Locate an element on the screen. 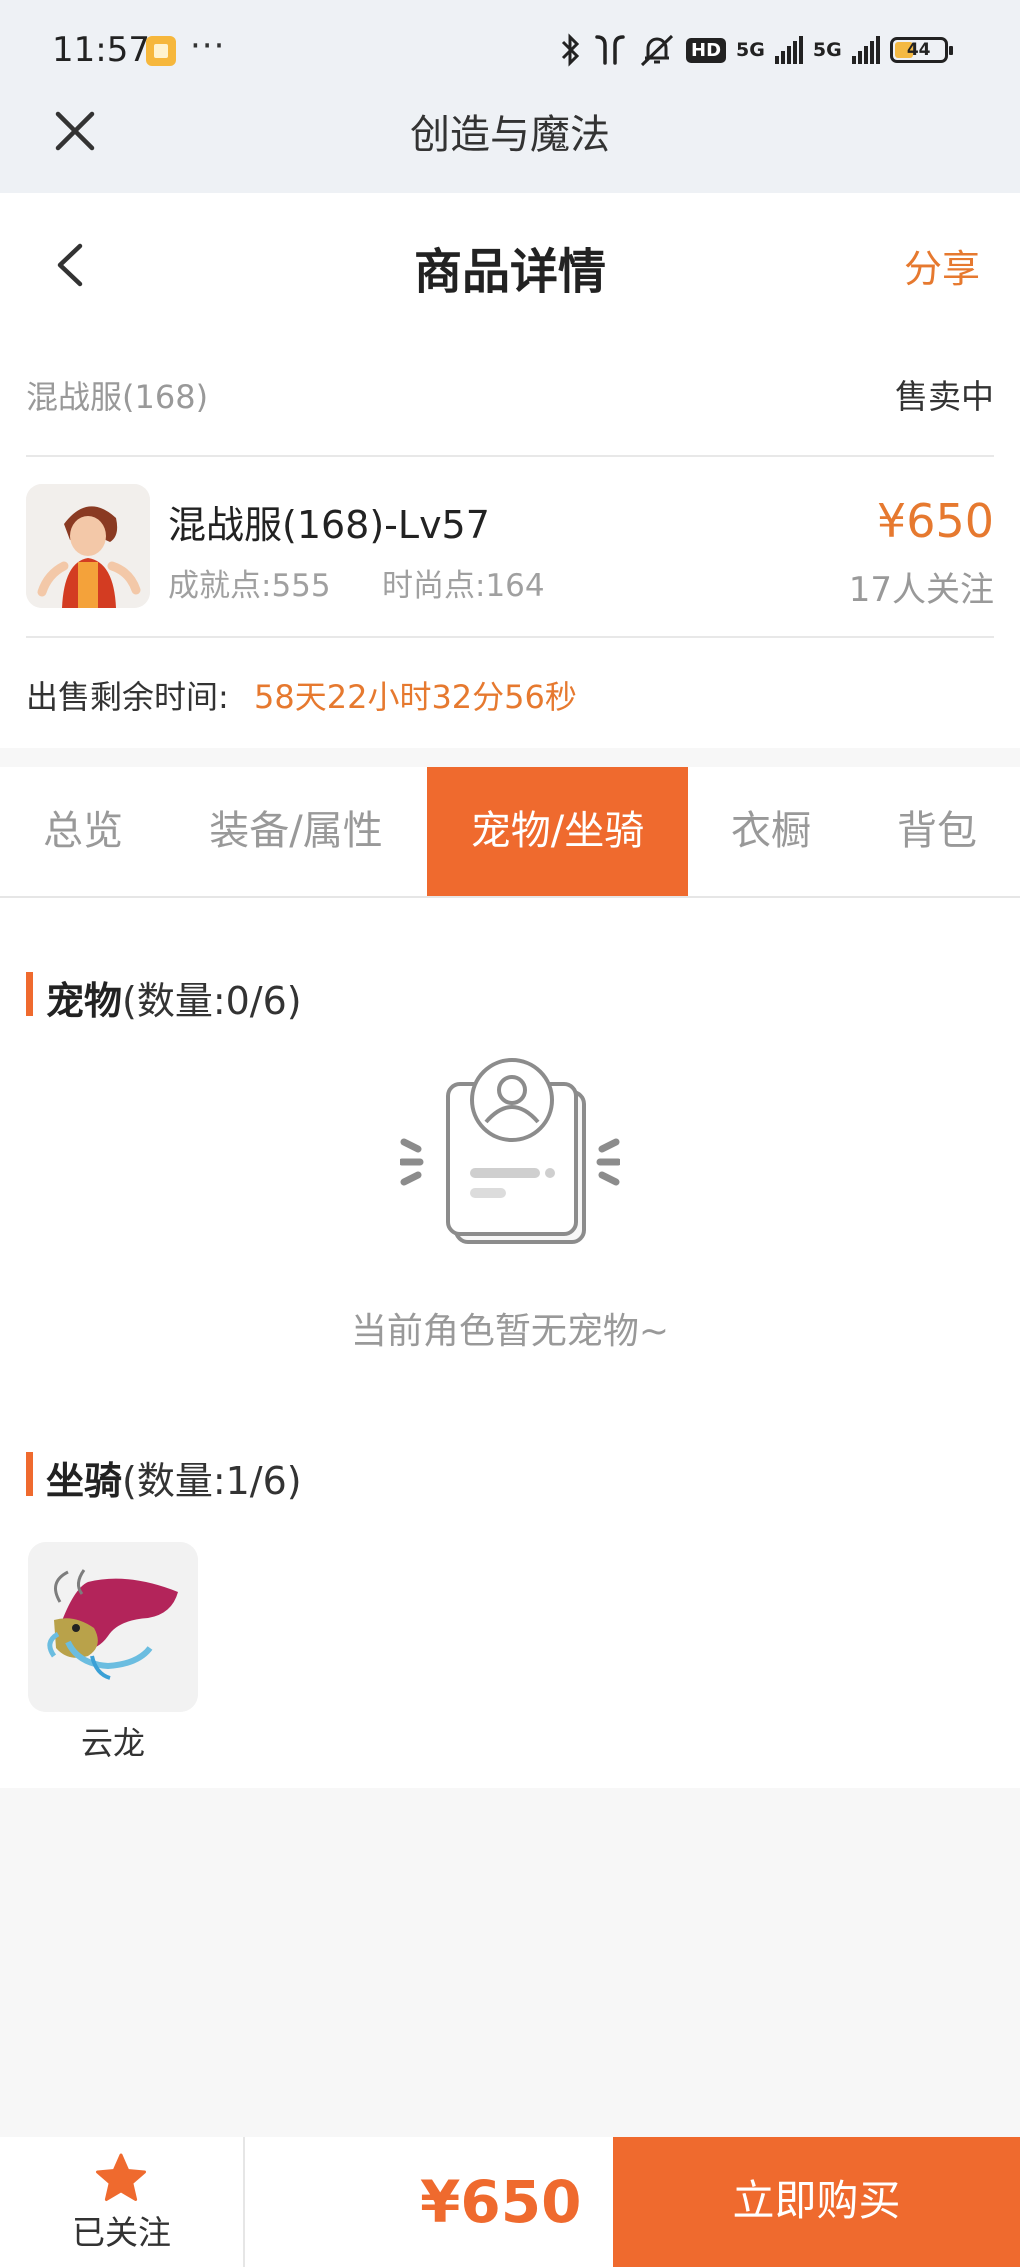 This screenshot has width=1020, height=2267. tab-wardrobe: 衣橱 is located at coordinates (771, 831).